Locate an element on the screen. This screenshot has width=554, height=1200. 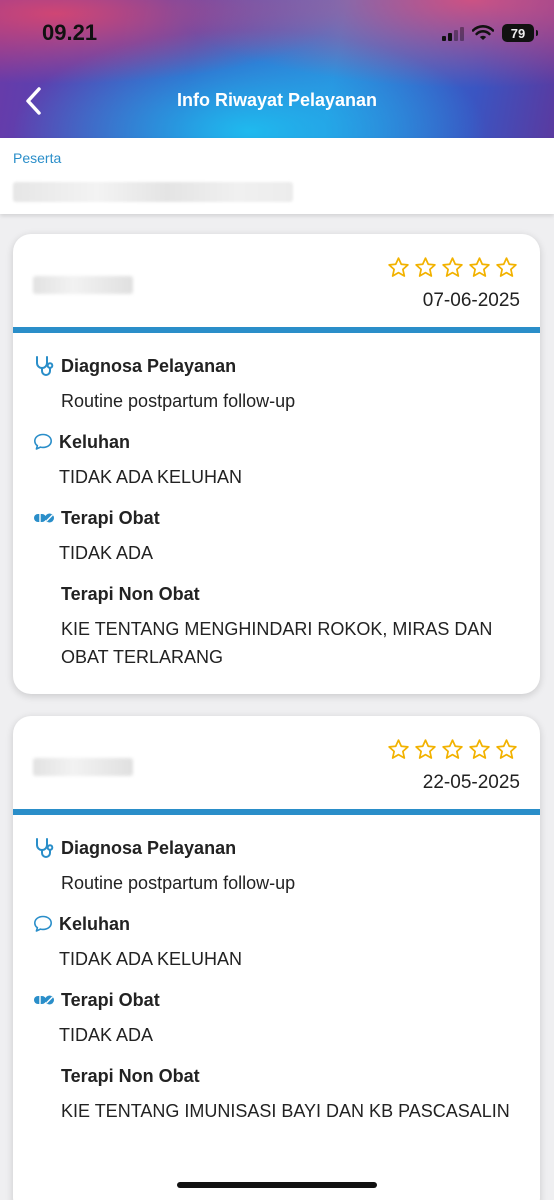
app-header: 09.21 79 Info Riwayat Pelayanan is located at coordinates (277, 69).